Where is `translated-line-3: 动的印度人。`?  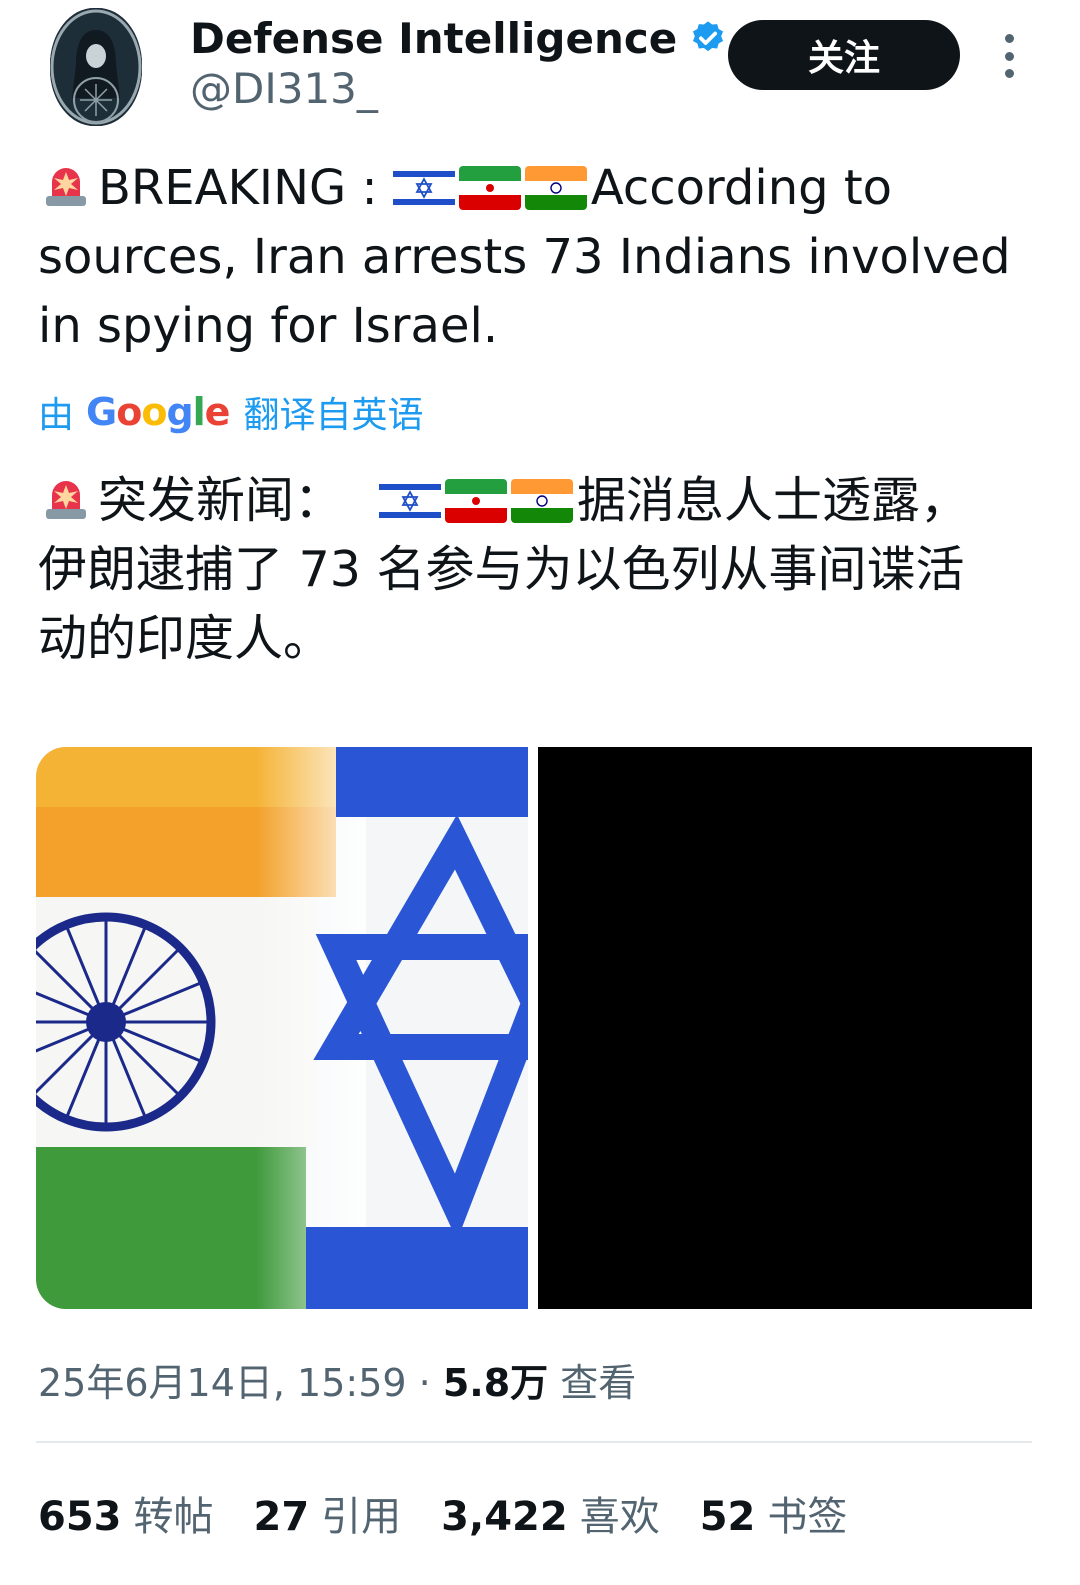
translated-line-3: 动的印度人。 is located at coordinates (185, 638).